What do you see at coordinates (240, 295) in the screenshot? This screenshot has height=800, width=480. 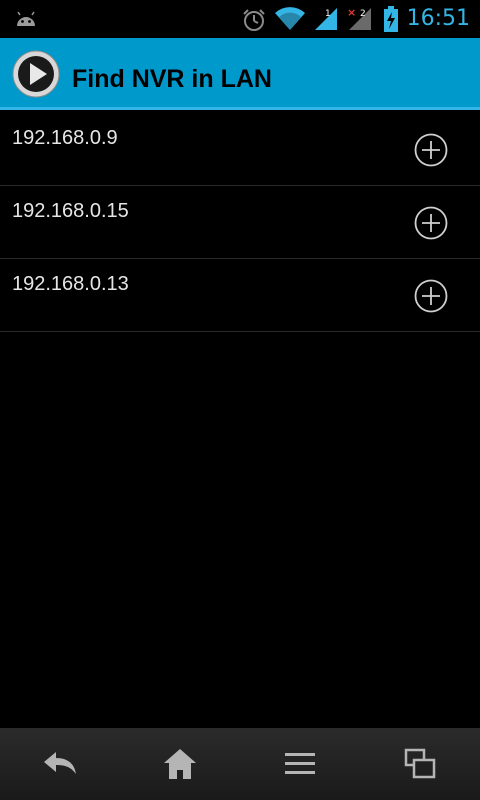 I see `list-item: 192.168.0.13` at bounding box center [240, 295].